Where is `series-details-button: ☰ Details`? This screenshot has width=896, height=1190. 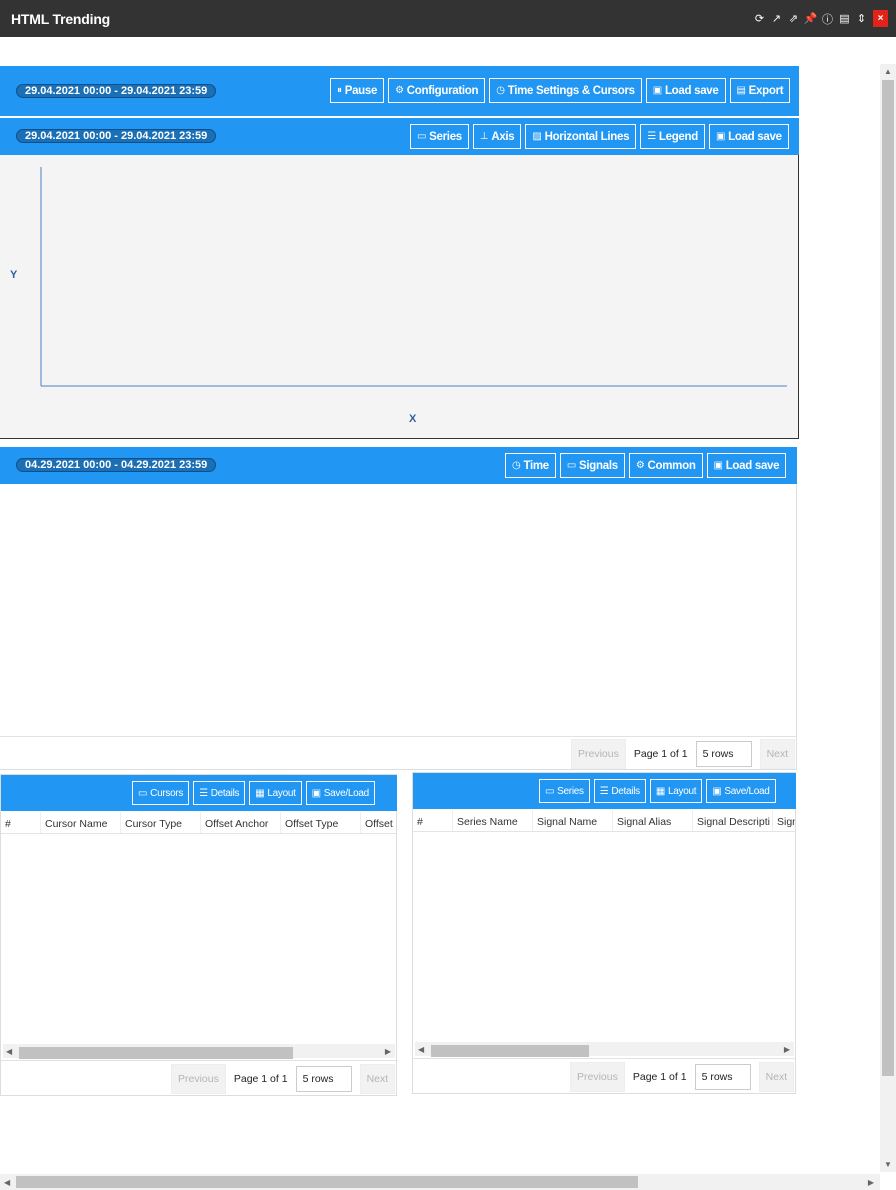 series-details-button: ☰ Details is located at coordinates (619, 791).